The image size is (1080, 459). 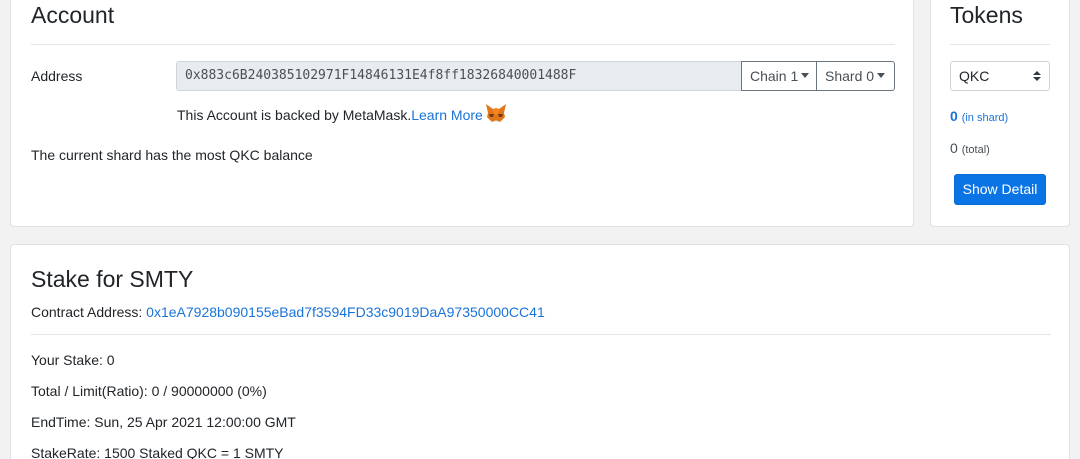 I want to click on select-arrows-icon, so click(x=1037, y=76).